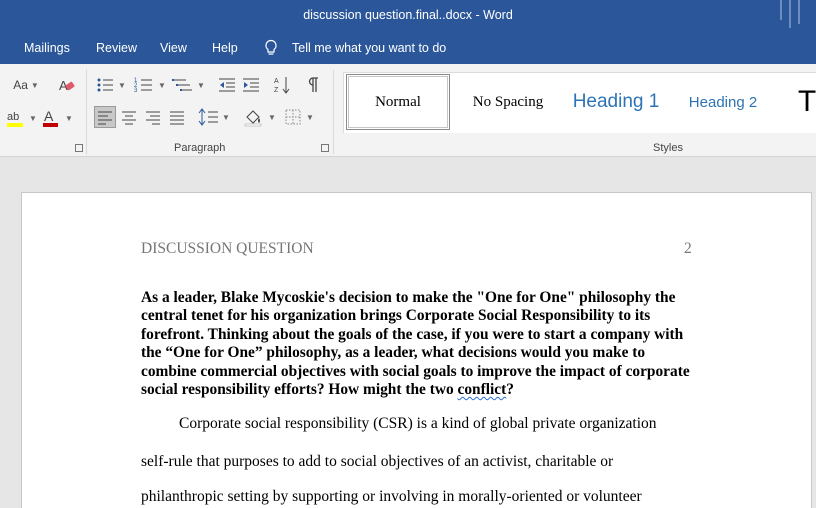 Image resolution: width=816 pixels, height=508 pixels. I want to click on font-color-icon: A ▼, so click(58, 119).